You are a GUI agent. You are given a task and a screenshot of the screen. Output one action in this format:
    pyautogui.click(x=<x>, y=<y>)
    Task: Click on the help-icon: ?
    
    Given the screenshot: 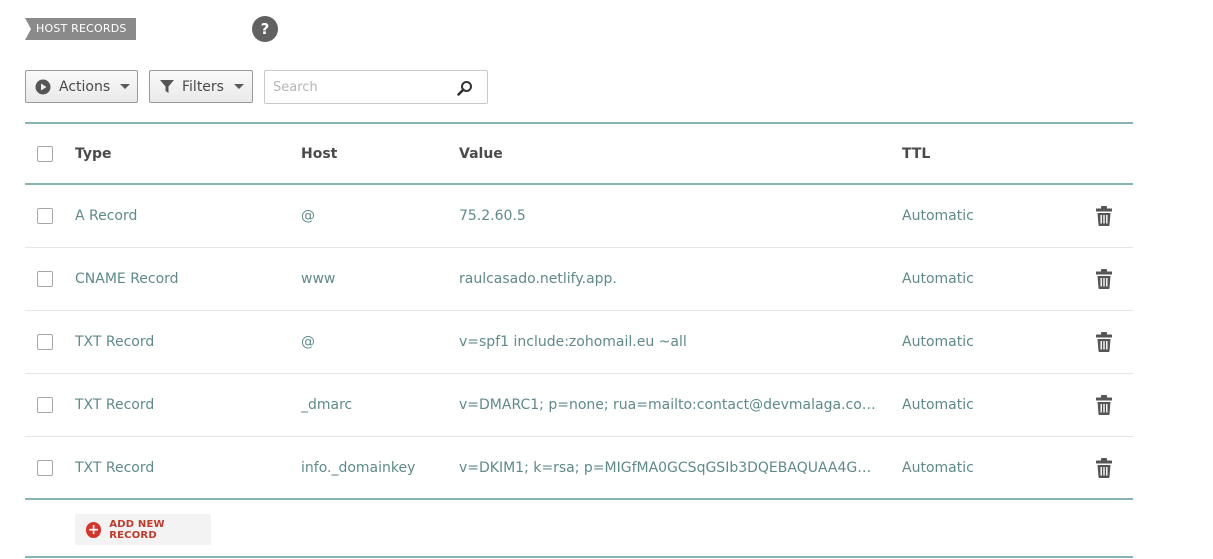 What is the action you would take?
    pyautogui.click(x=265, y=29)
    